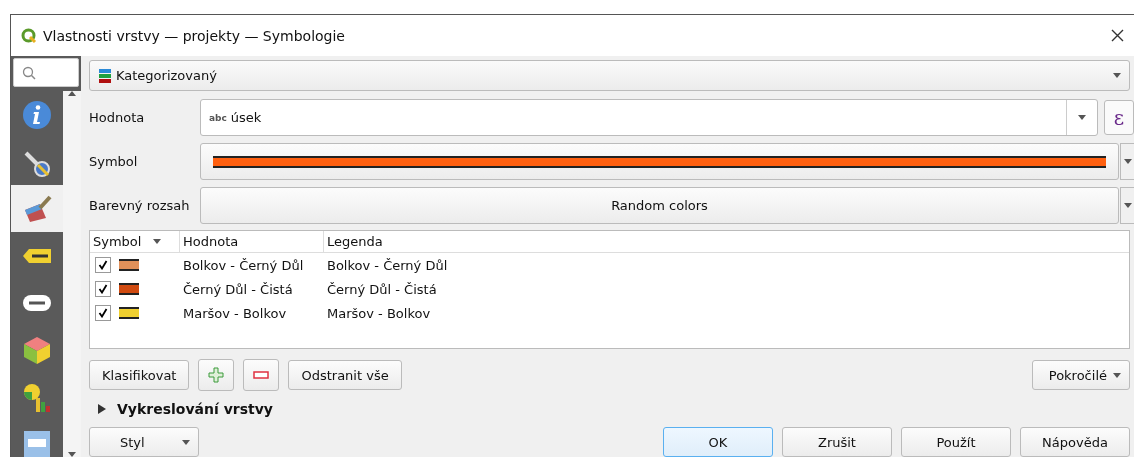 This screenshot has height=457, width=1134. What do you see at coordinates (139, 375) in the screenshot?
I see `classify-button: Klasifikovat` at bounding box center [139, 375].